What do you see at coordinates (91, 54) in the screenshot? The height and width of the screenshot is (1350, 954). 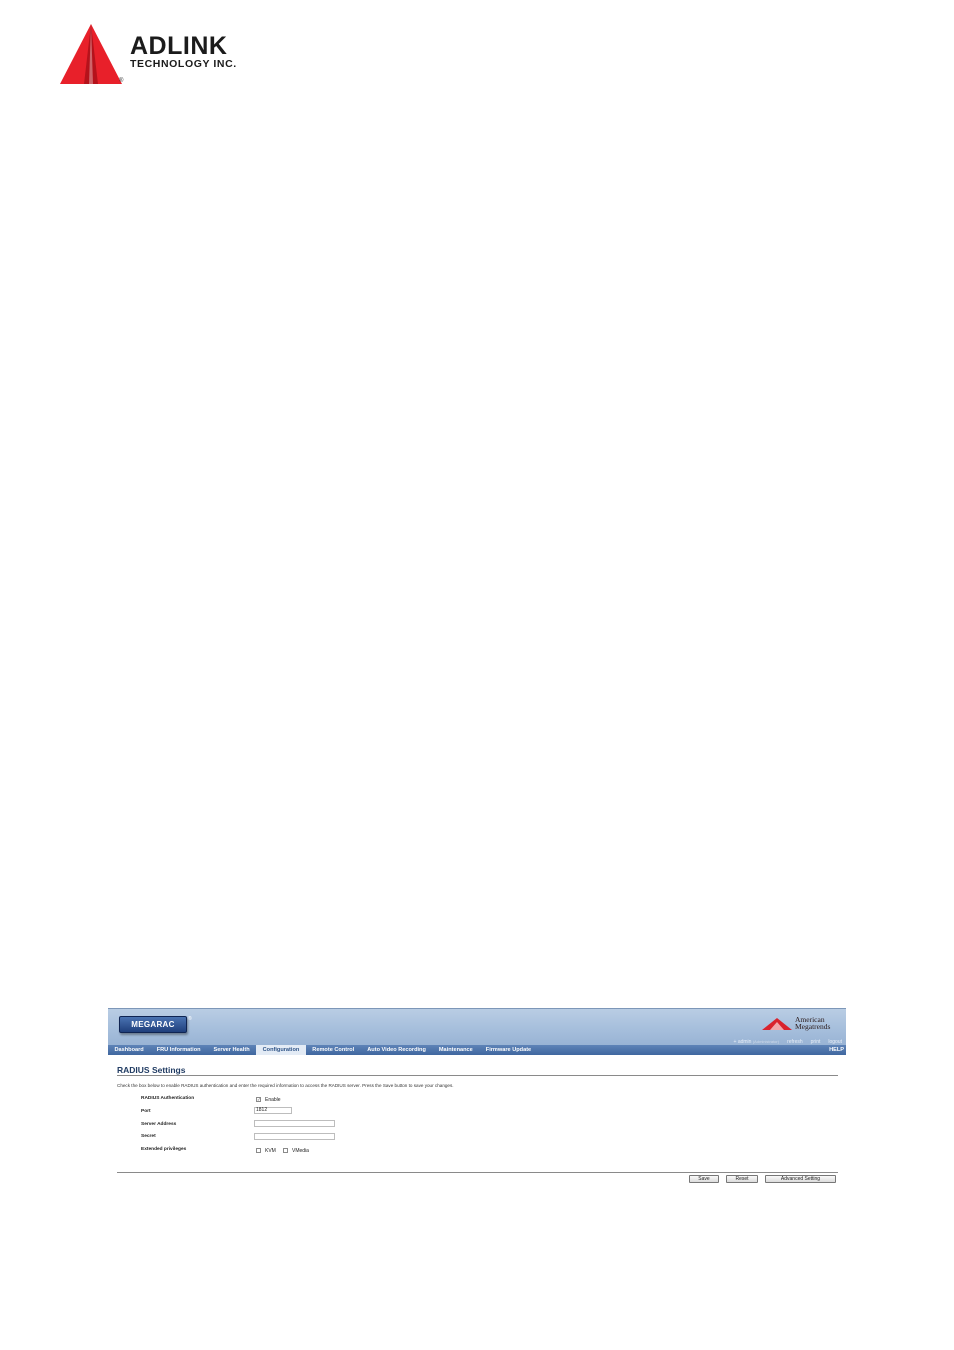 I see `adlink-triangle-icon` at bounding box center [91, 54].